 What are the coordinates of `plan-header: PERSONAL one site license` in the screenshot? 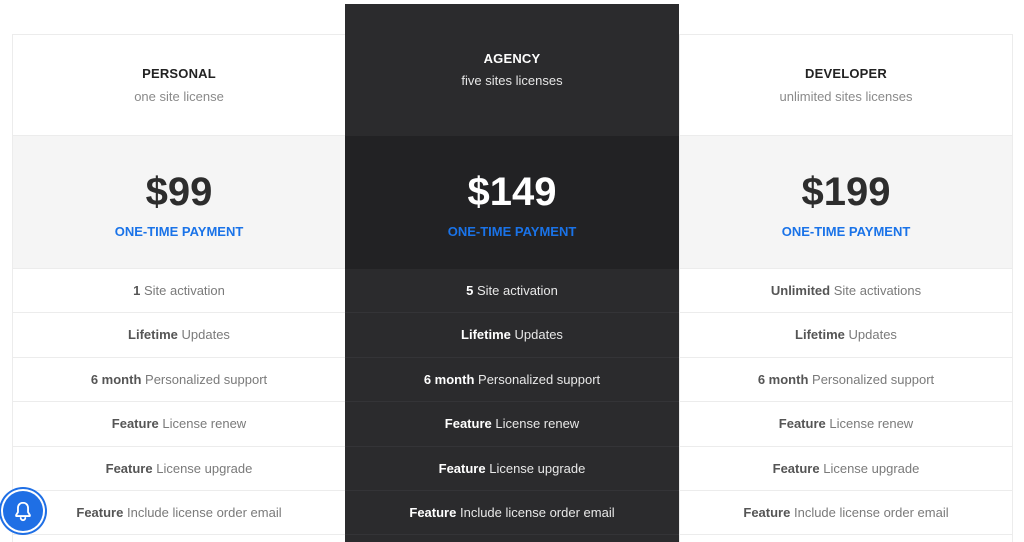 It's located at (179, 85).